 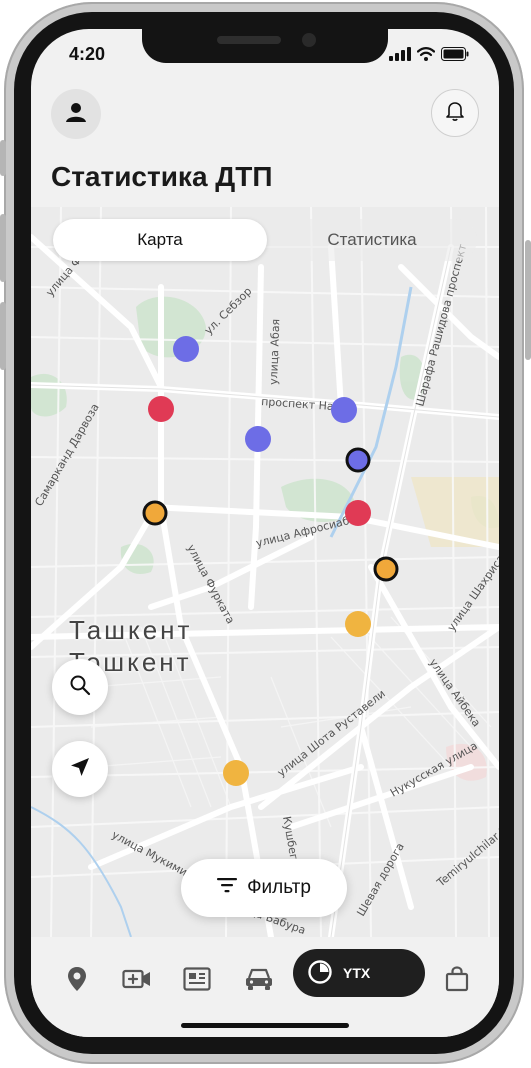 I want to click on filter-button: Фильтр, so click(x=264, y=888).